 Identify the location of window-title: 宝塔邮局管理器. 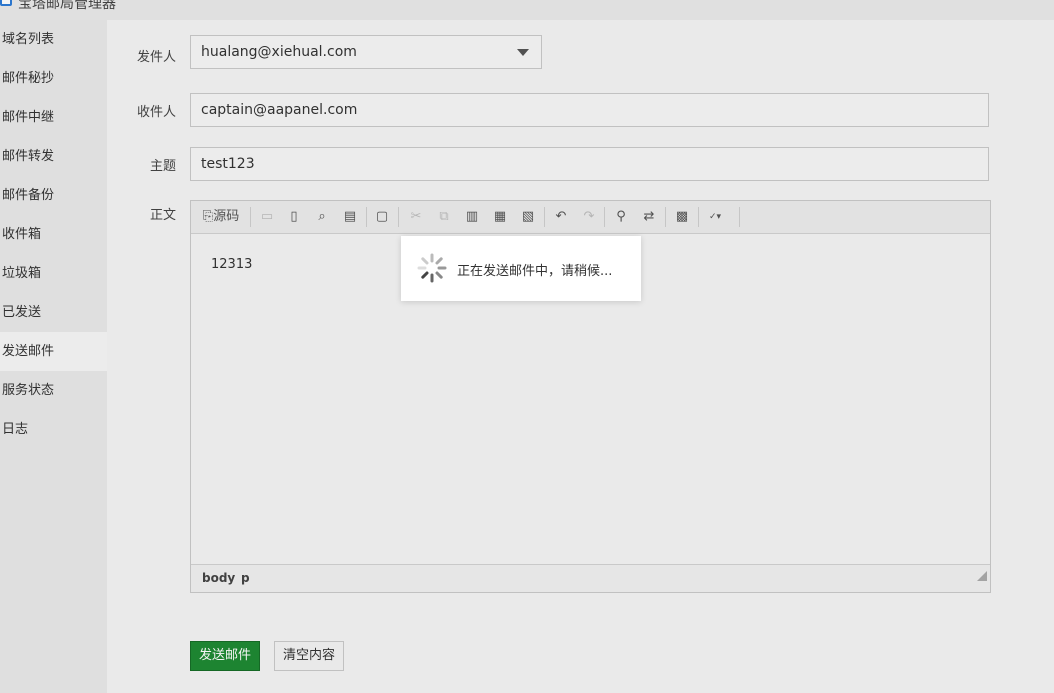
(67, 6).